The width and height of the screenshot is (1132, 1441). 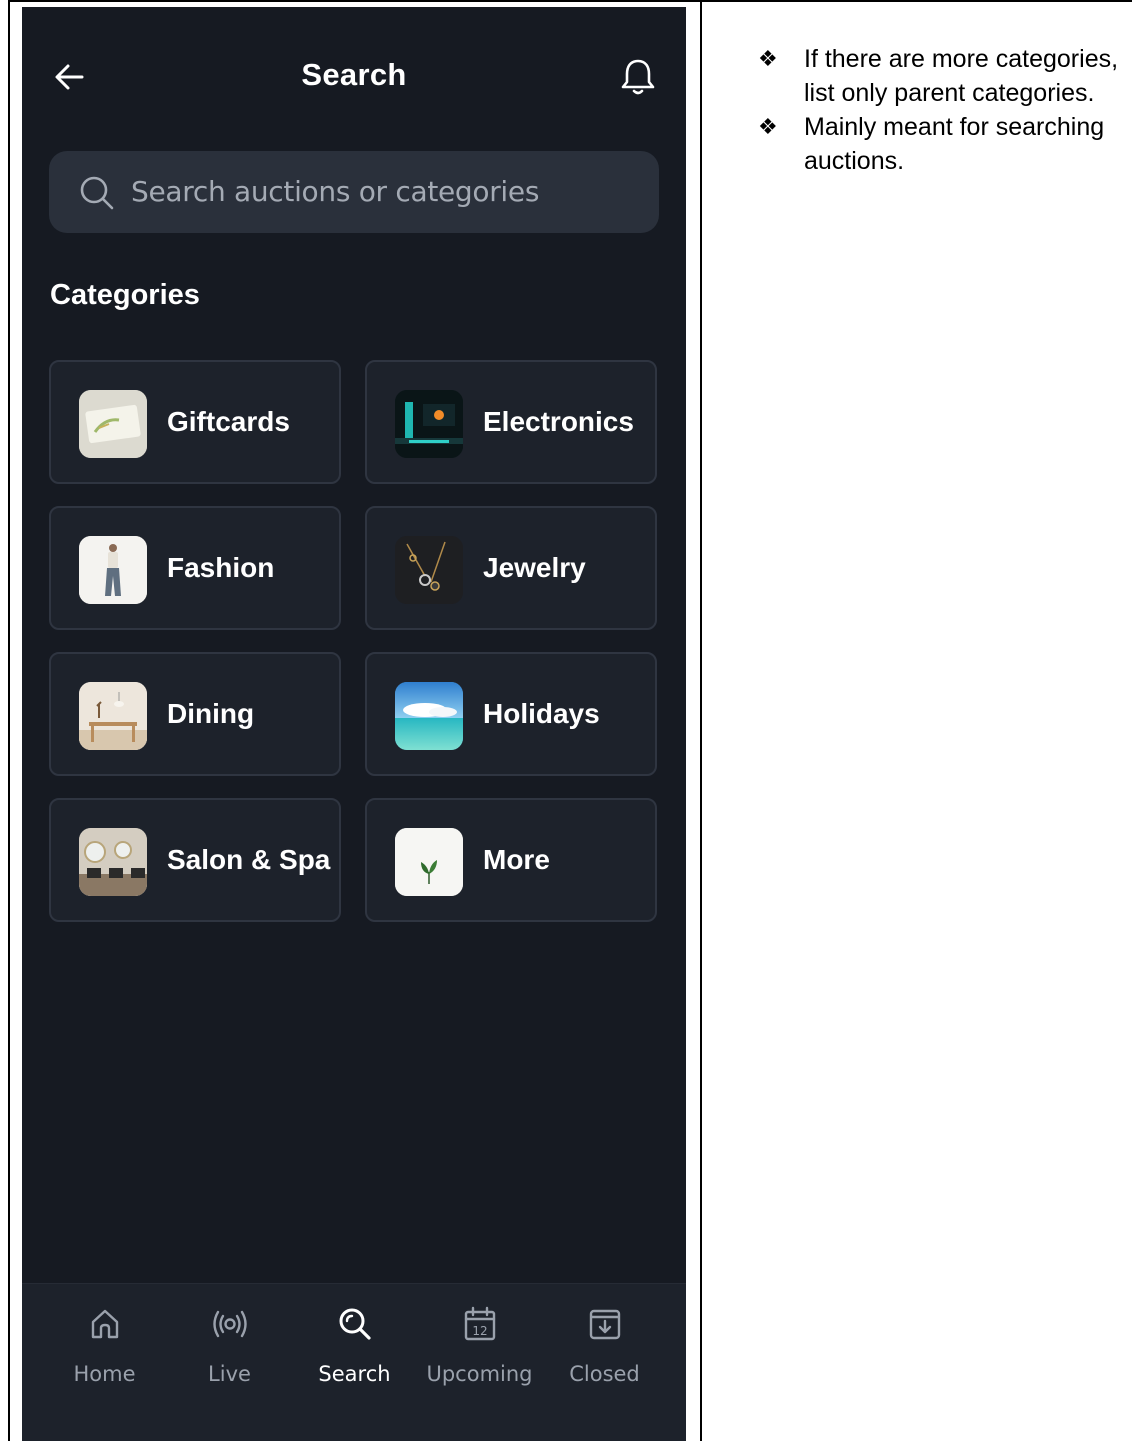 I want to click on search-placeholder: Search auctions or categories, so click(x=335, y=191).